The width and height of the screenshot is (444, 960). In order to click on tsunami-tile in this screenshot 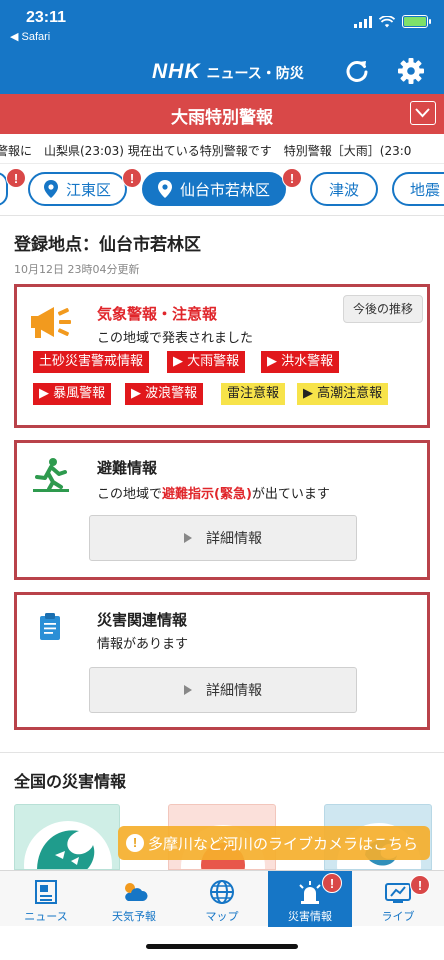, I will do `click(67, 837)`.